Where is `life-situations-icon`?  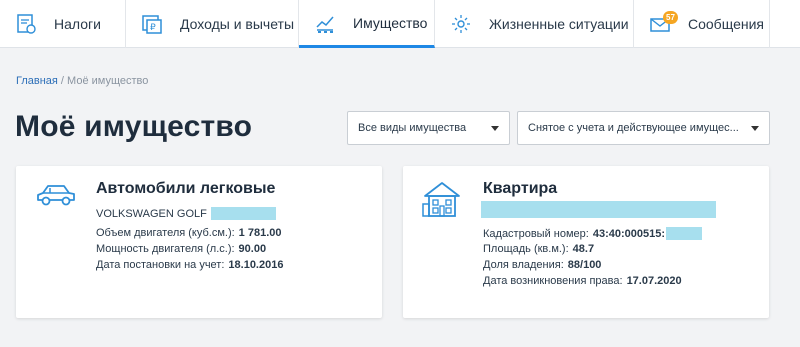
life-situations-icon is located at coordinates (461, 24).